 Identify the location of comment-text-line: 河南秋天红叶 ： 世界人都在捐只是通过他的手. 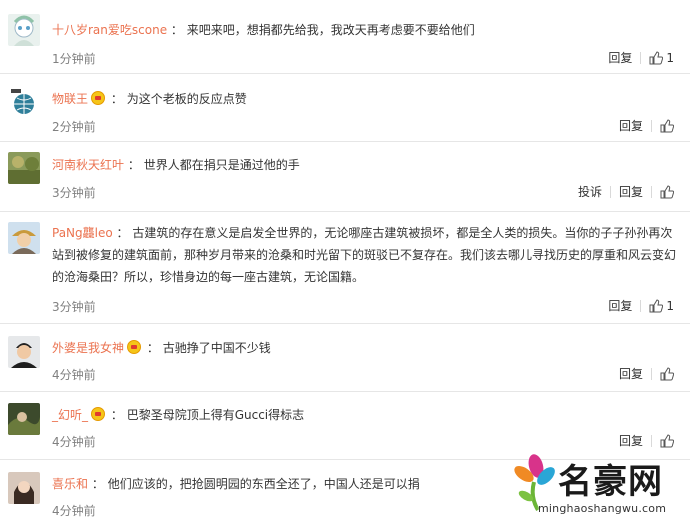
(176, 165).